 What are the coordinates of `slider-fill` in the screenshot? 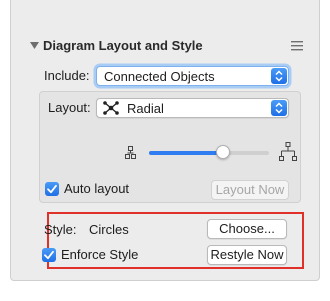 It's located at (186, 153).